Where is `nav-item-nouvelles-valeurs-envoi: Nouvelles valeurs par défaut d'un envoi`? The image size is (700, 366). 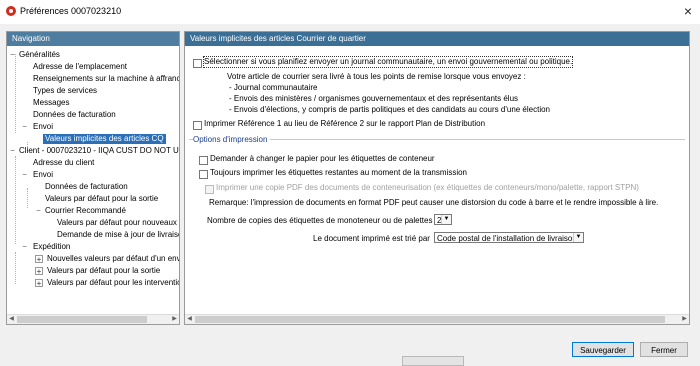
nav-item-nouvelles-valeurs-envoi: Nouvelles valeurs par défaut d'un envoi is located at coordinates (113, 259).